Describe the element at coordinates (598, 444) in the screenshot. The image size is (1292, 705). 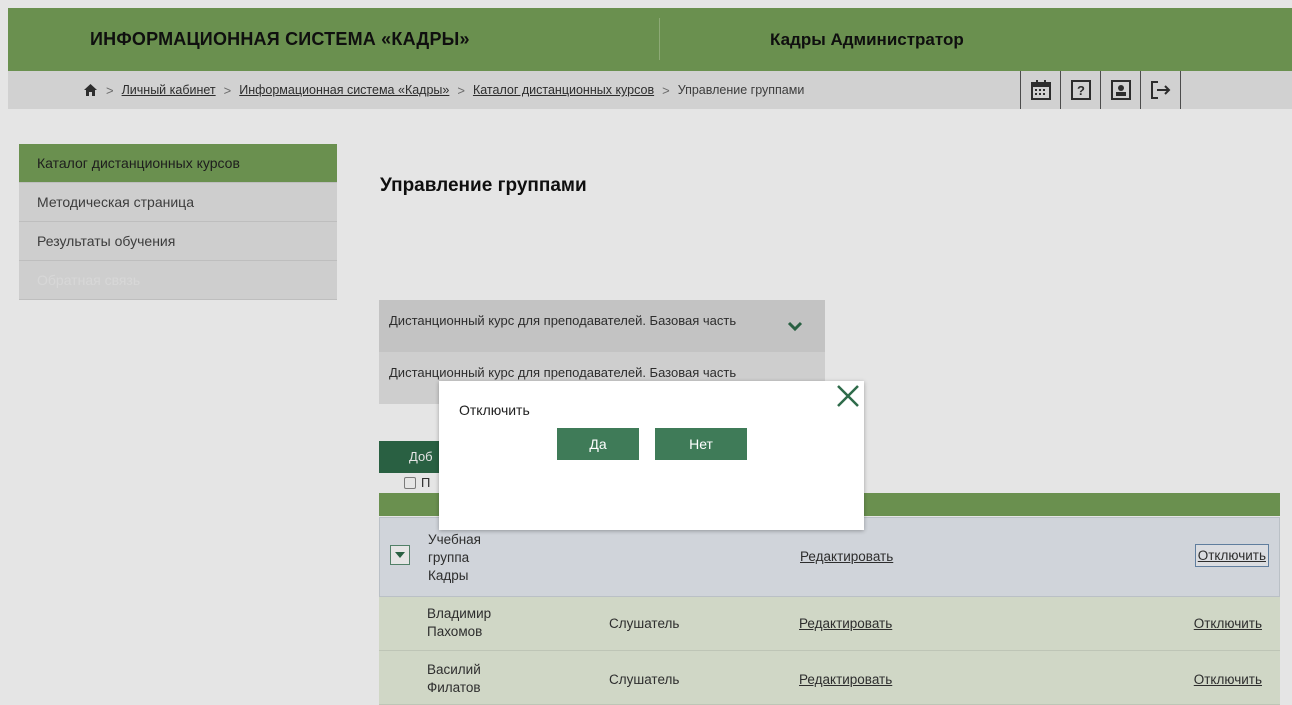
I see `yes-button: Да` at that location.